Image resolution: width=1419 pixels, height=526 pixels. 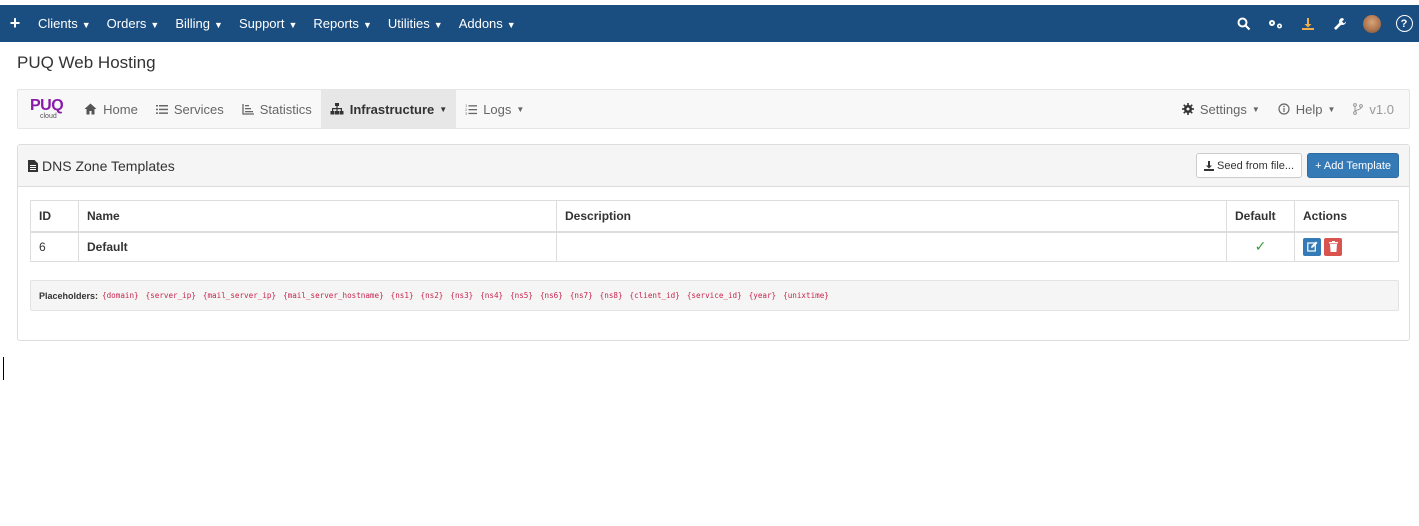 What do you see at coordinates (120, 295) in the screenshot?
I see `placeholder-token: {domain}` at bounding box center [120, 295].